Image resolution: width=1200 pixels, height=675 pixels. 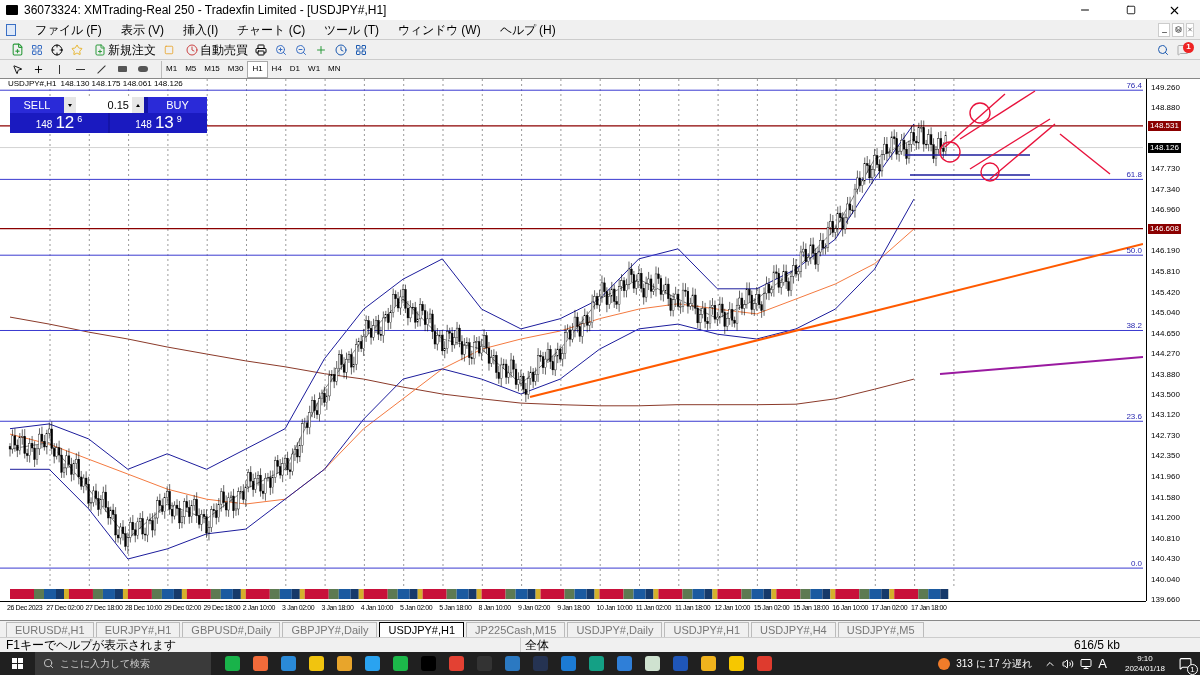 I want to click on decrease-icon, so click(x=70, y=105).